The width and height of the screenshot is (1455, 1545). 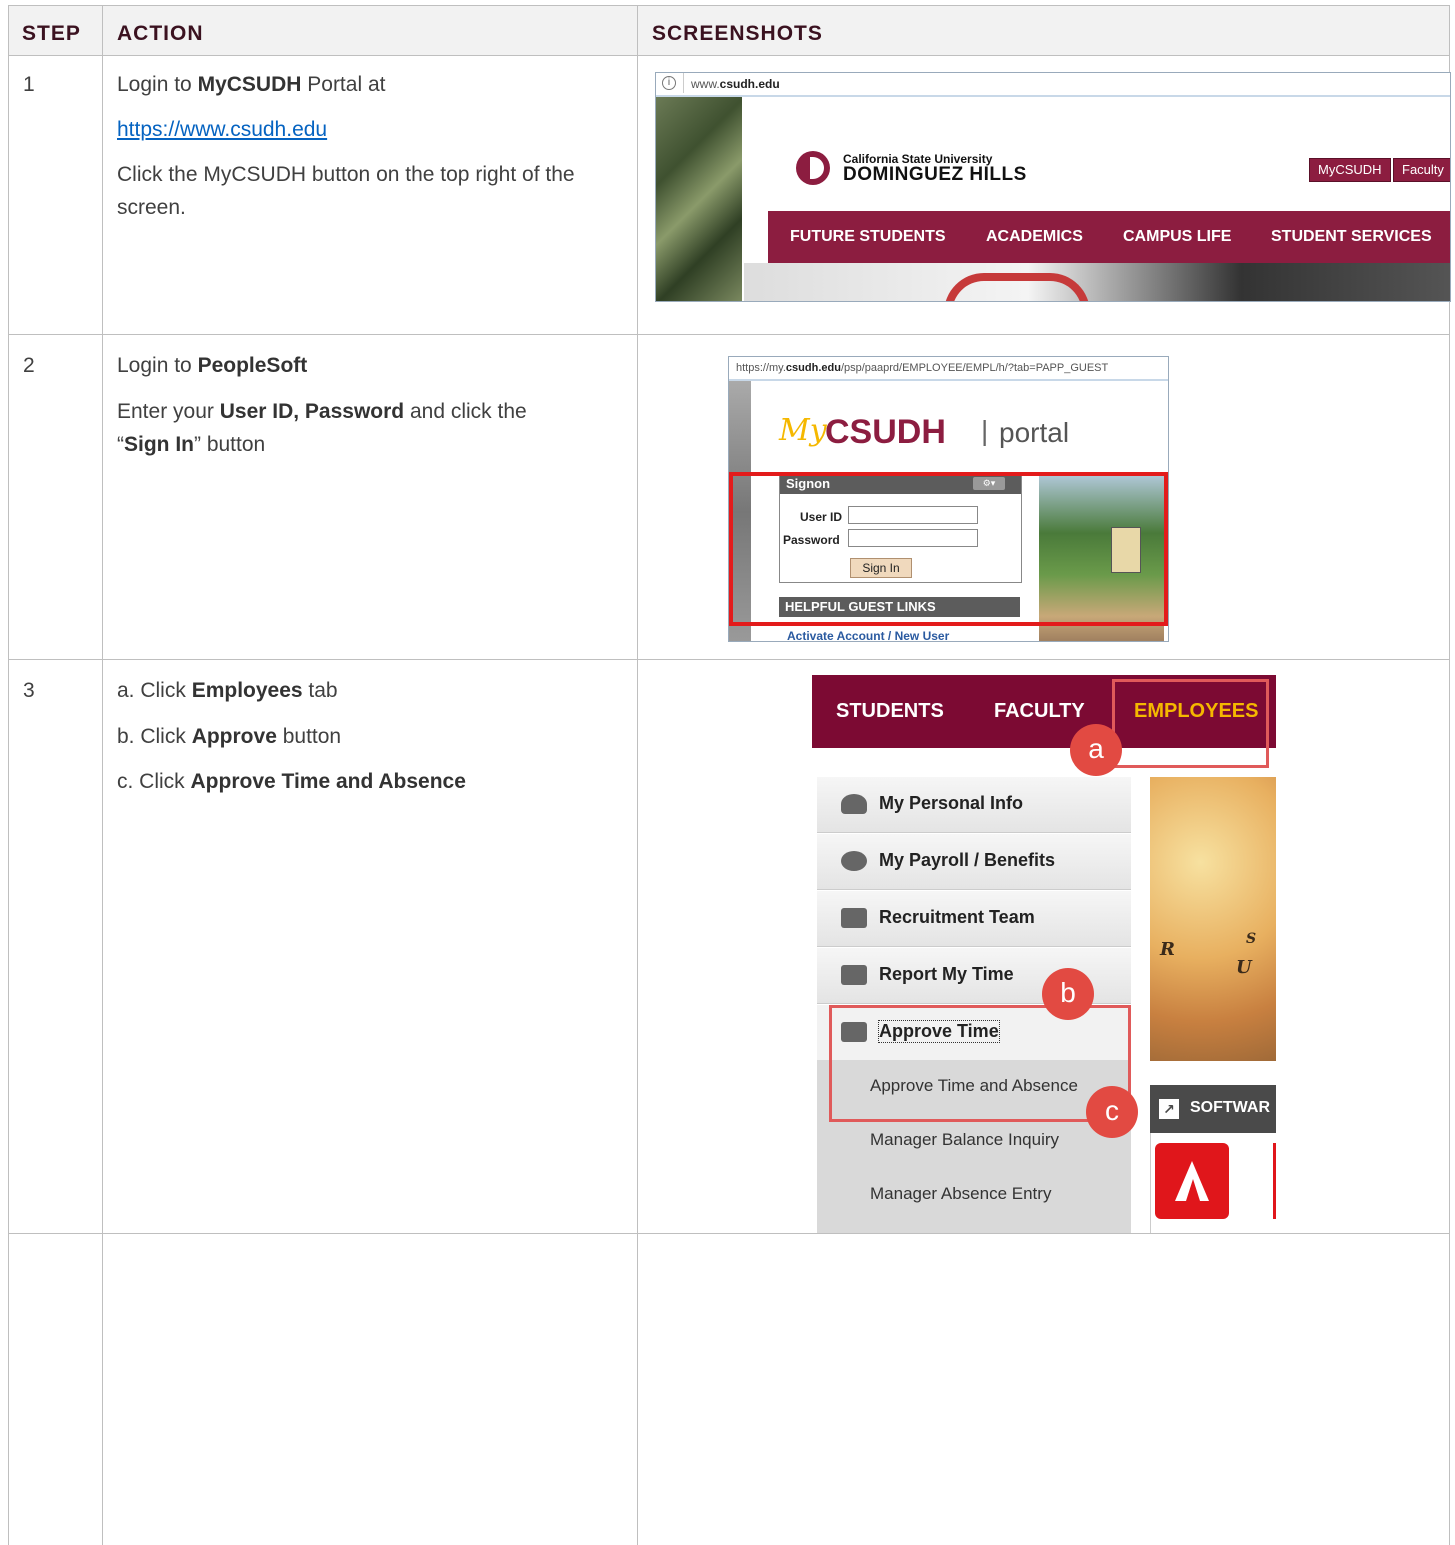 I want to click on table-border-left, so click(x=8, y=775).